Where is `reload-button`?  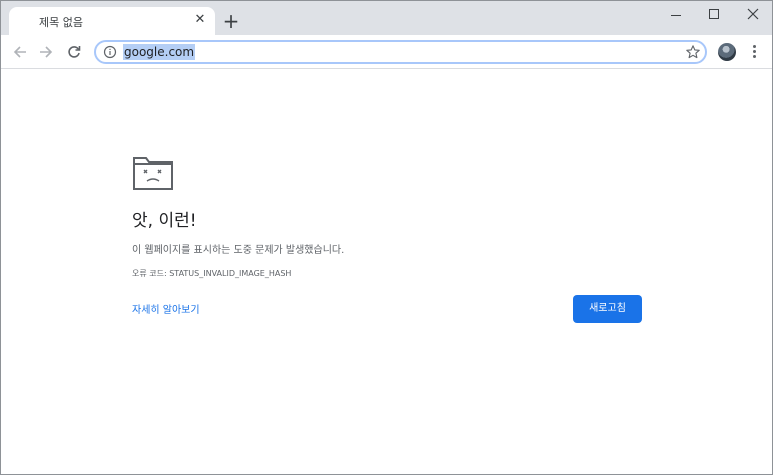 reload-button is located at coordinates (74, 52).